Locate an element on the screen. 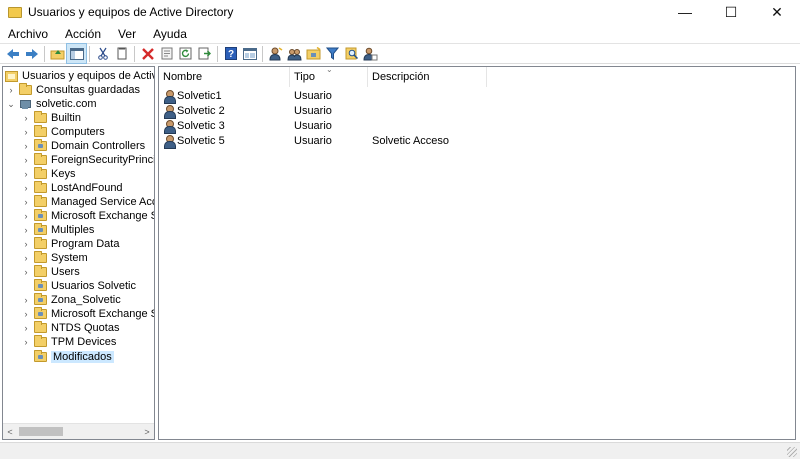  back-icon is located at coordinates (12, 53).